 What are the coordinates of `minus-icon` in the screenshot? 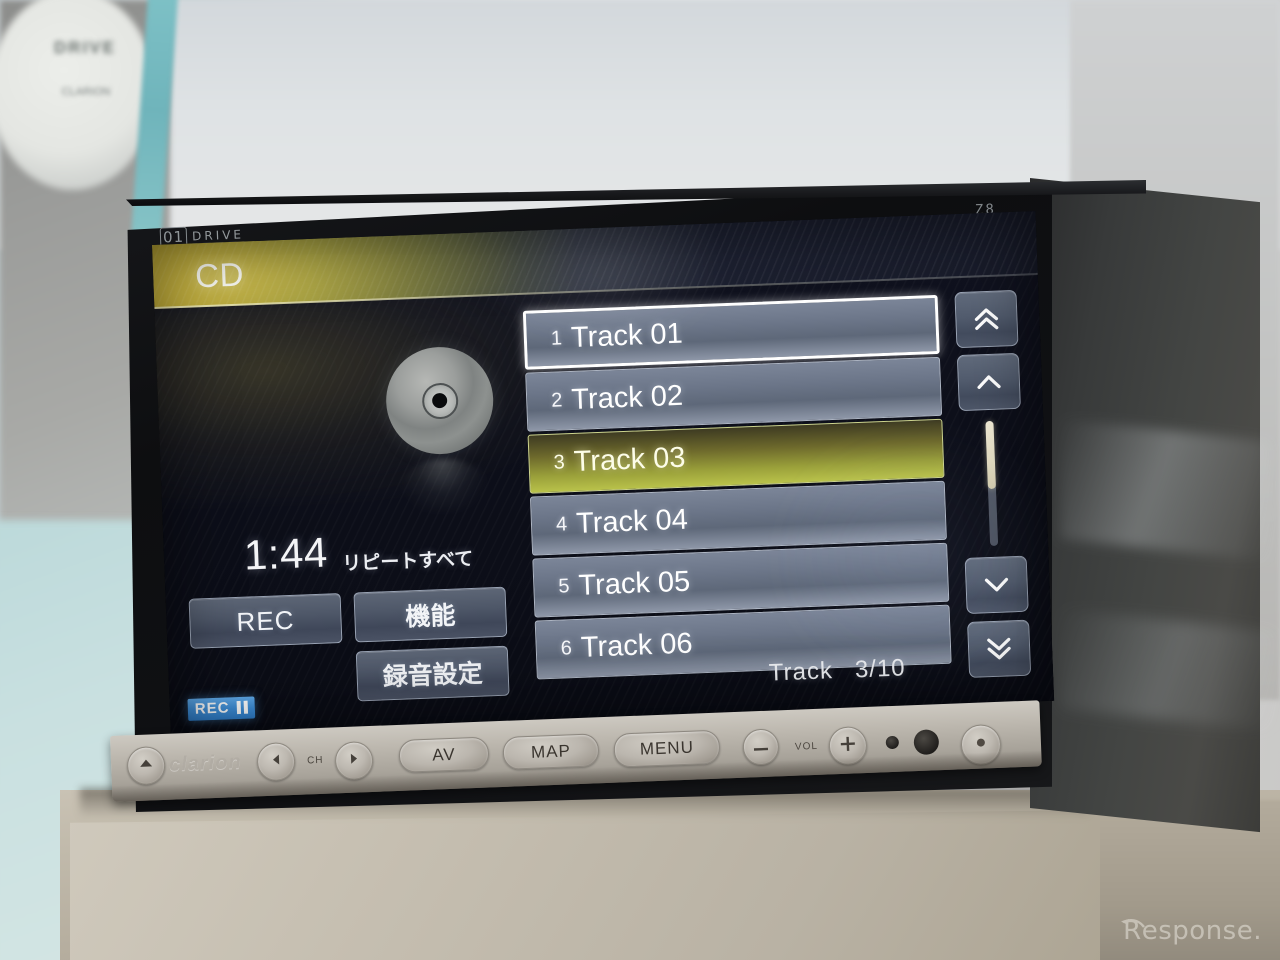 It's located at (761, 747).